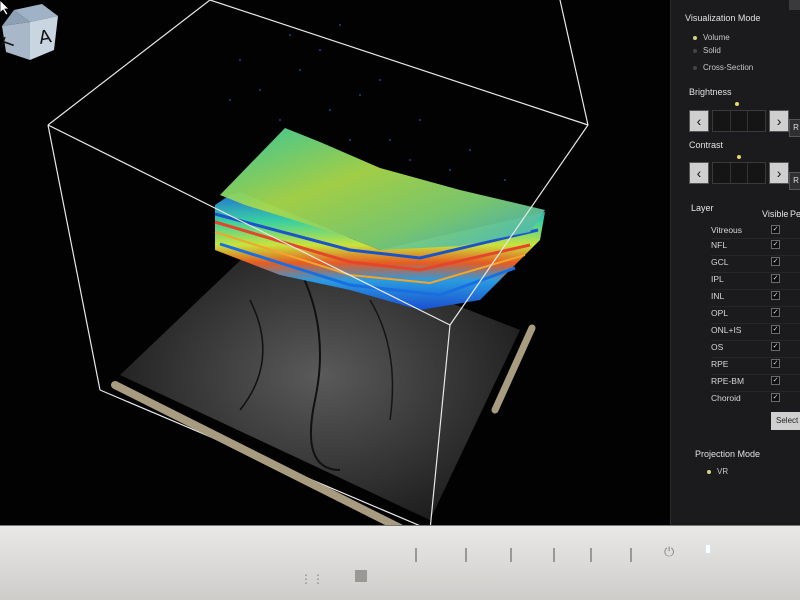 This screenshot has height=600, width=800. I want to click on visualization-mode-title: Visualization Mode, so click(723, 18).